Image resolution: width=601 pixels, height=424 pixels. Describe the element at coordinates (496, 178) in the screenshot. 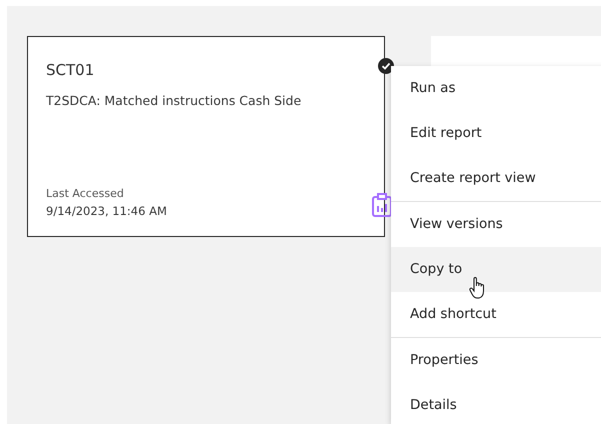

I see `menu-item: Create report view` at that location.